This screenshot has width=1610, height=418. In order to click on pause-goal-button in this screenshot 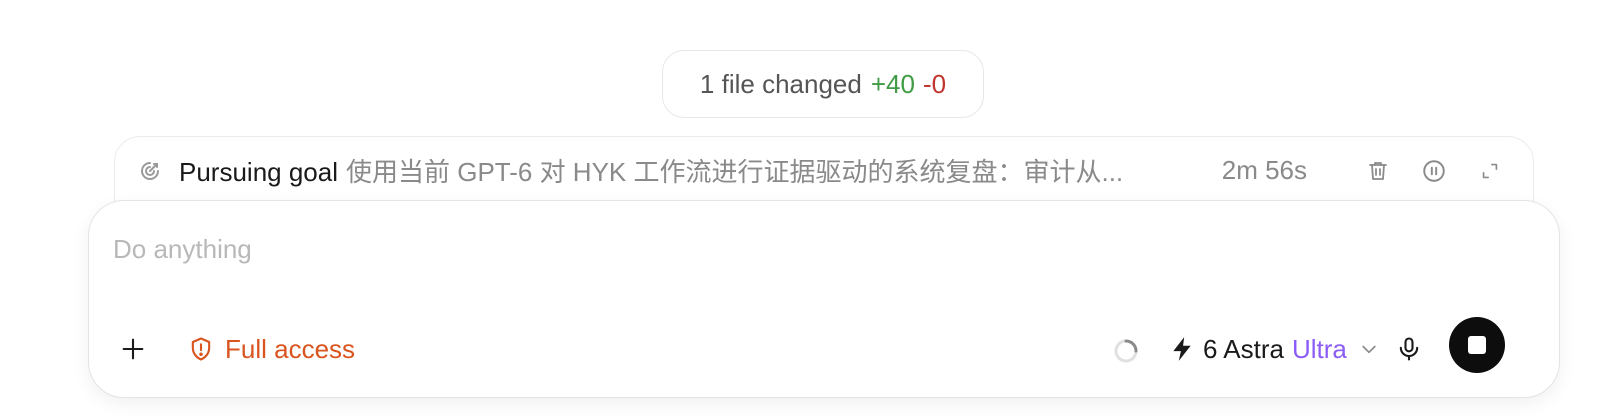, I will do `click(1434, 171)`.